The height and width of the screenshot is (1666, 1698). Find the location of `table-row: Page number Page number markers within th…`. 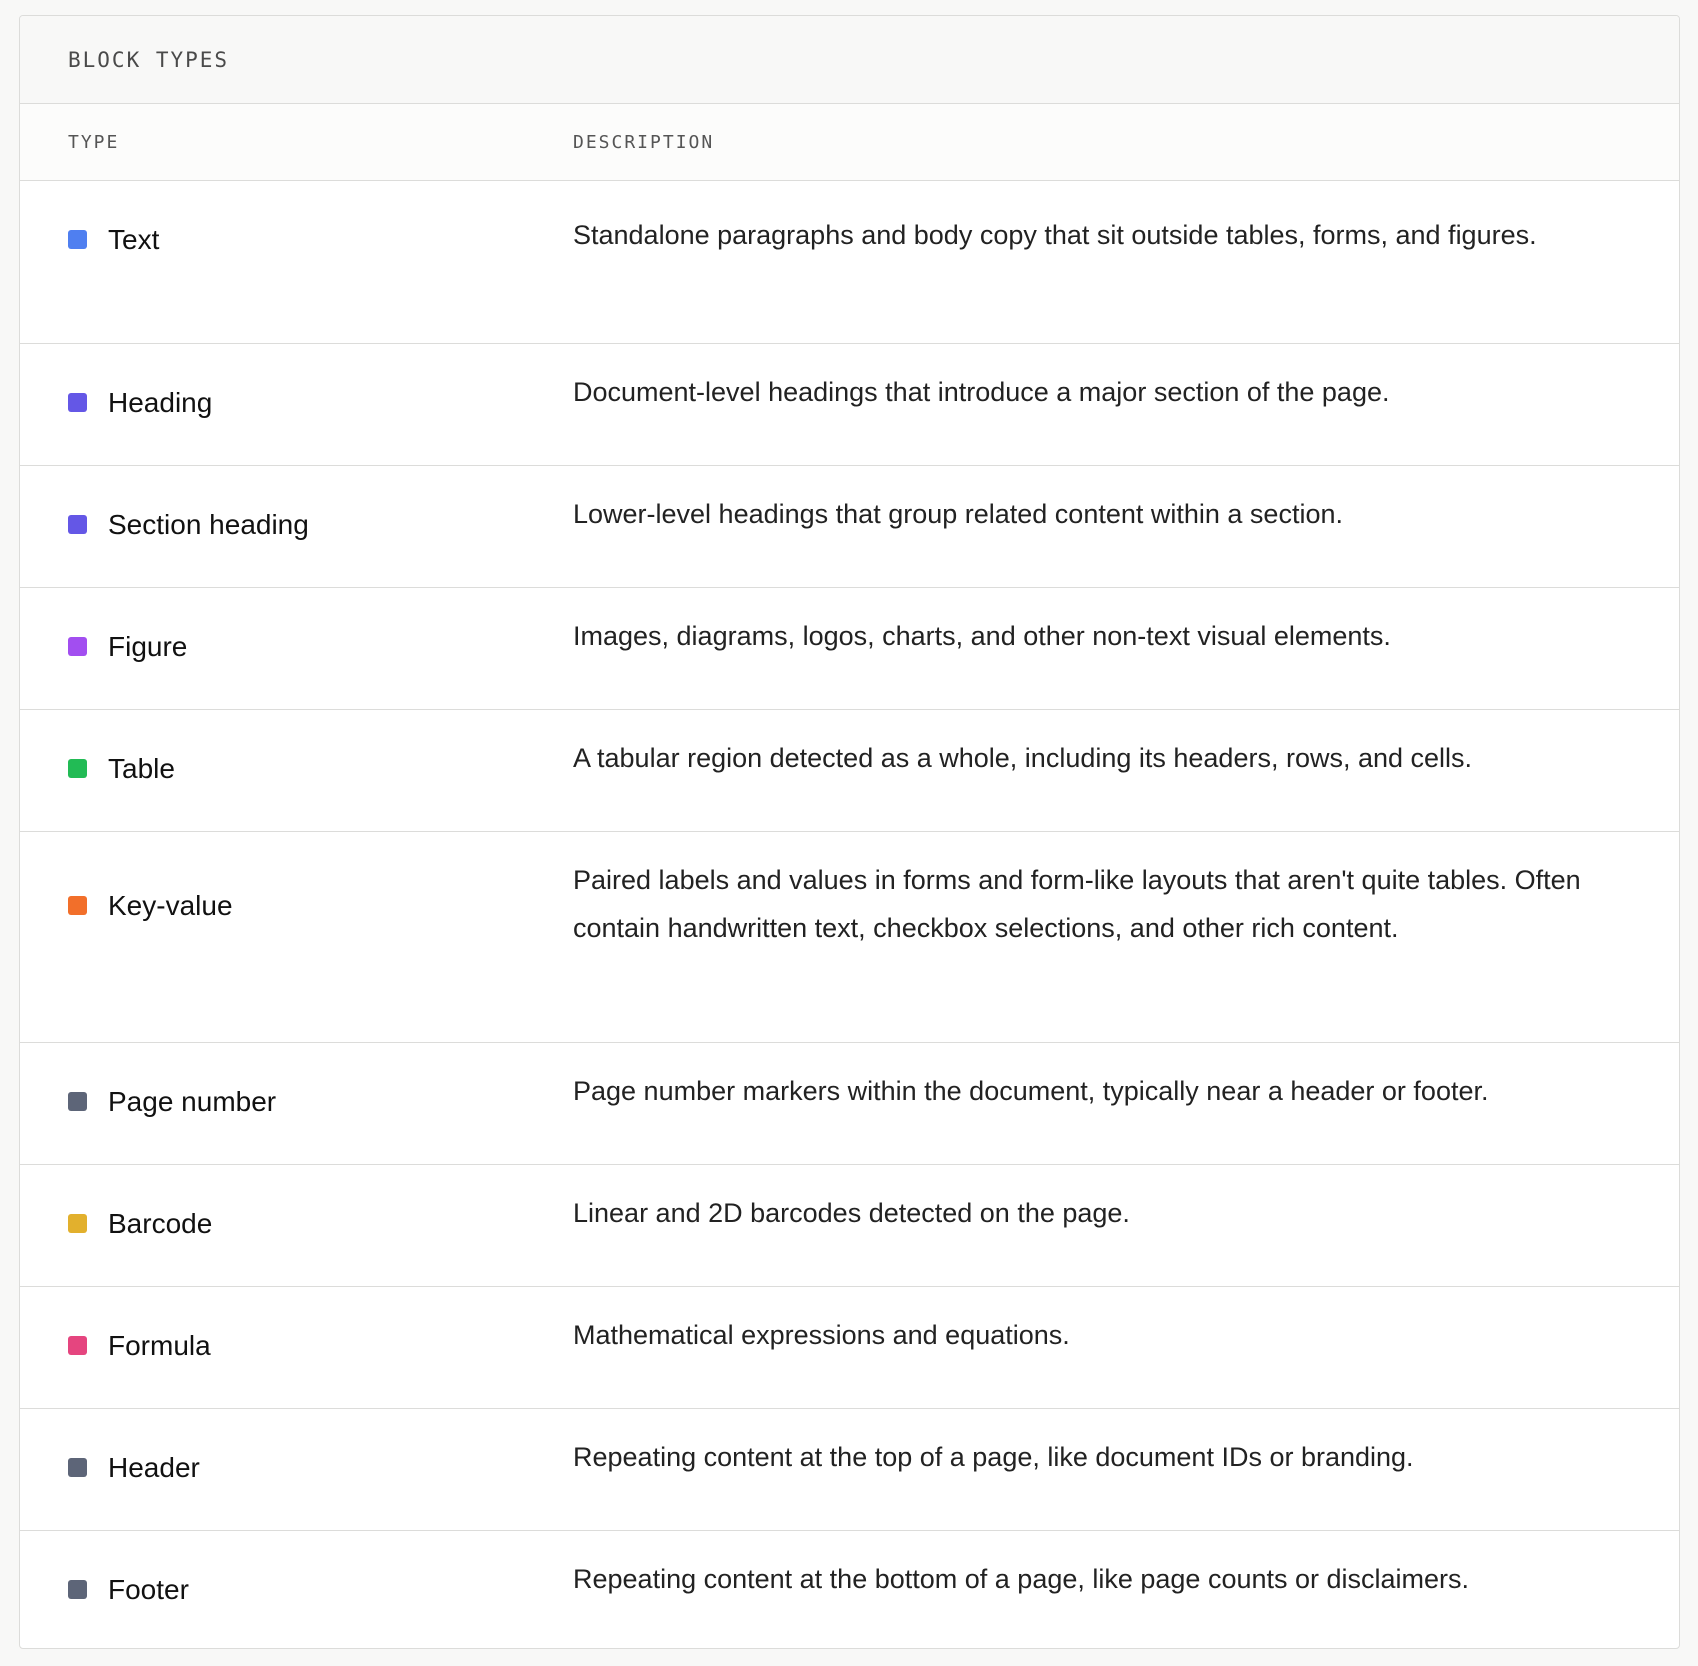

table-row: Page number Page number markers within th… is located at coordinates (849, 1104).